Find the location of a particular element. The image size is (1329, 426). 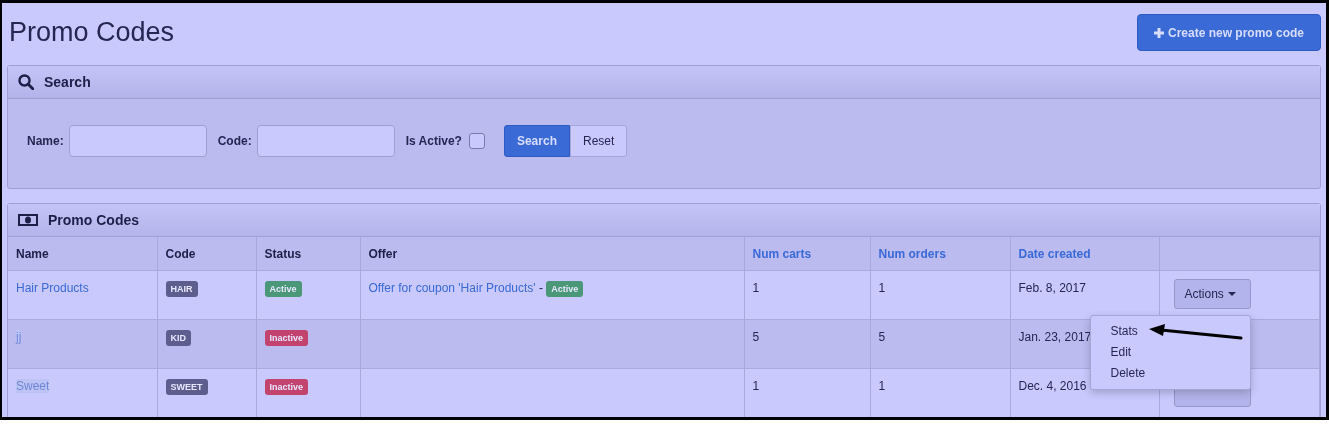

column-header: Code is located at coordinates (206, 254).